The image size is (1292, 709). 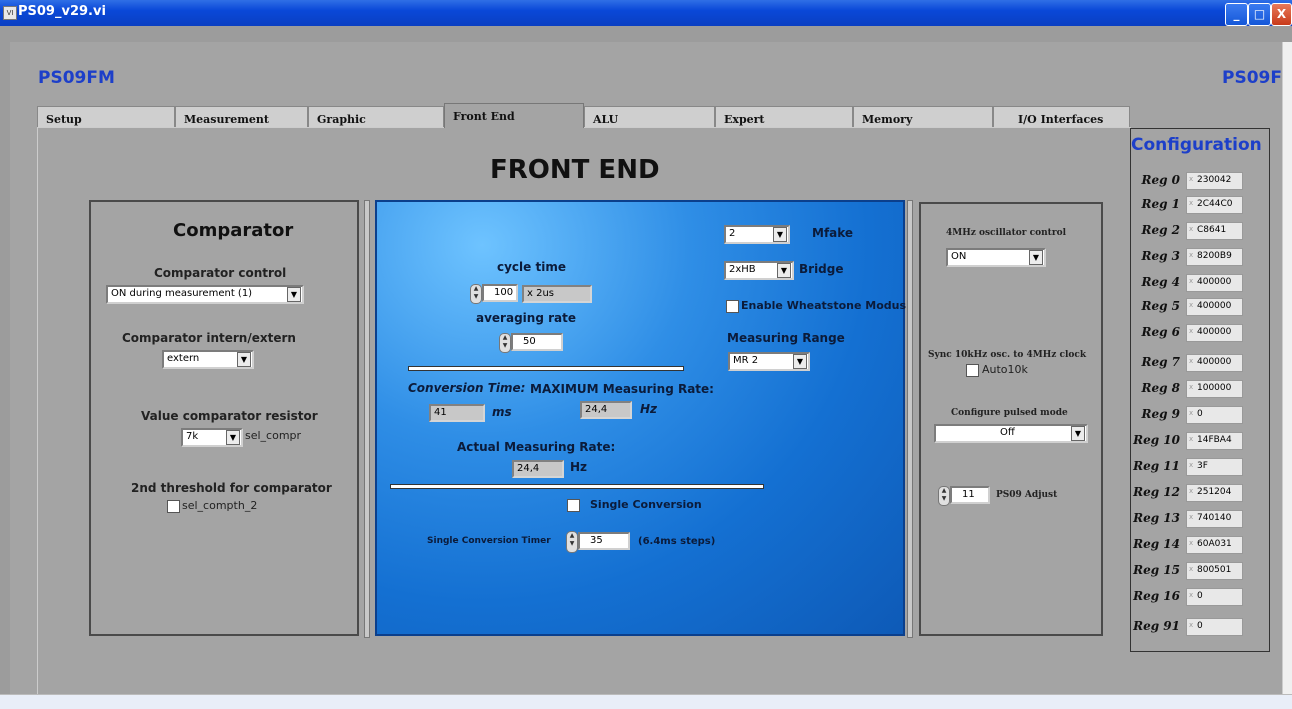 I want to click on single-conversion-checkbox, so click(x=573, y=505).